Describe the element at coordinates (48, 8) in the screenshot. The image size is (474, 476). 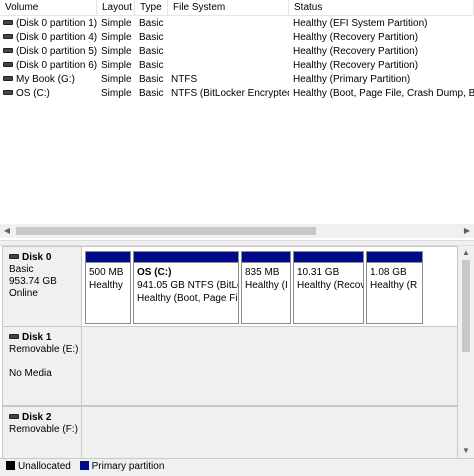
I see `column-header-volume: Volume` at that location.